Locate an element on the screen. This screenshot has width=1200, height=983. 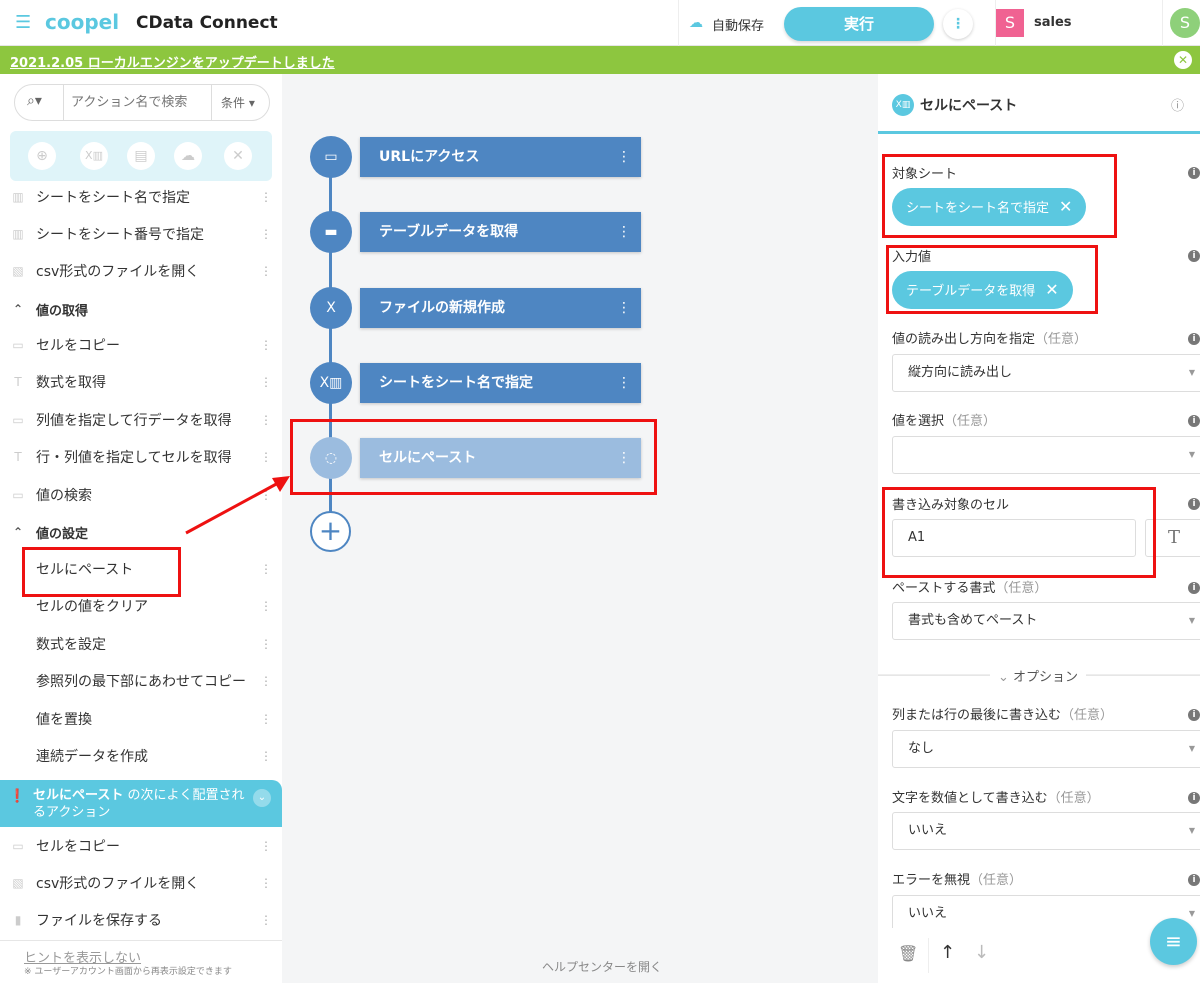
account-avatar: S is located at coordinates (1185, 23).